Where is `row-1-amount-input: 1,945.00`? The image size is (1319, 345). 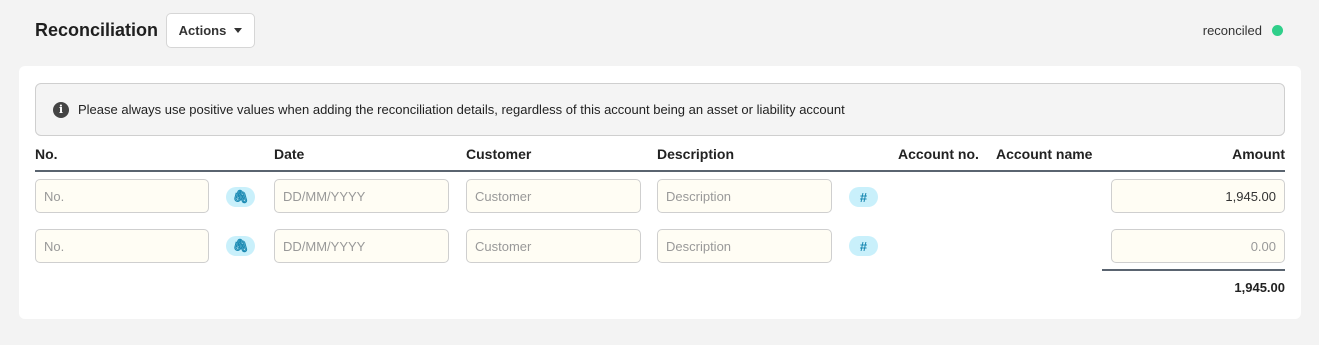 row-1-amount-input: 1,945.00 is located at coordinates (1198, 196).